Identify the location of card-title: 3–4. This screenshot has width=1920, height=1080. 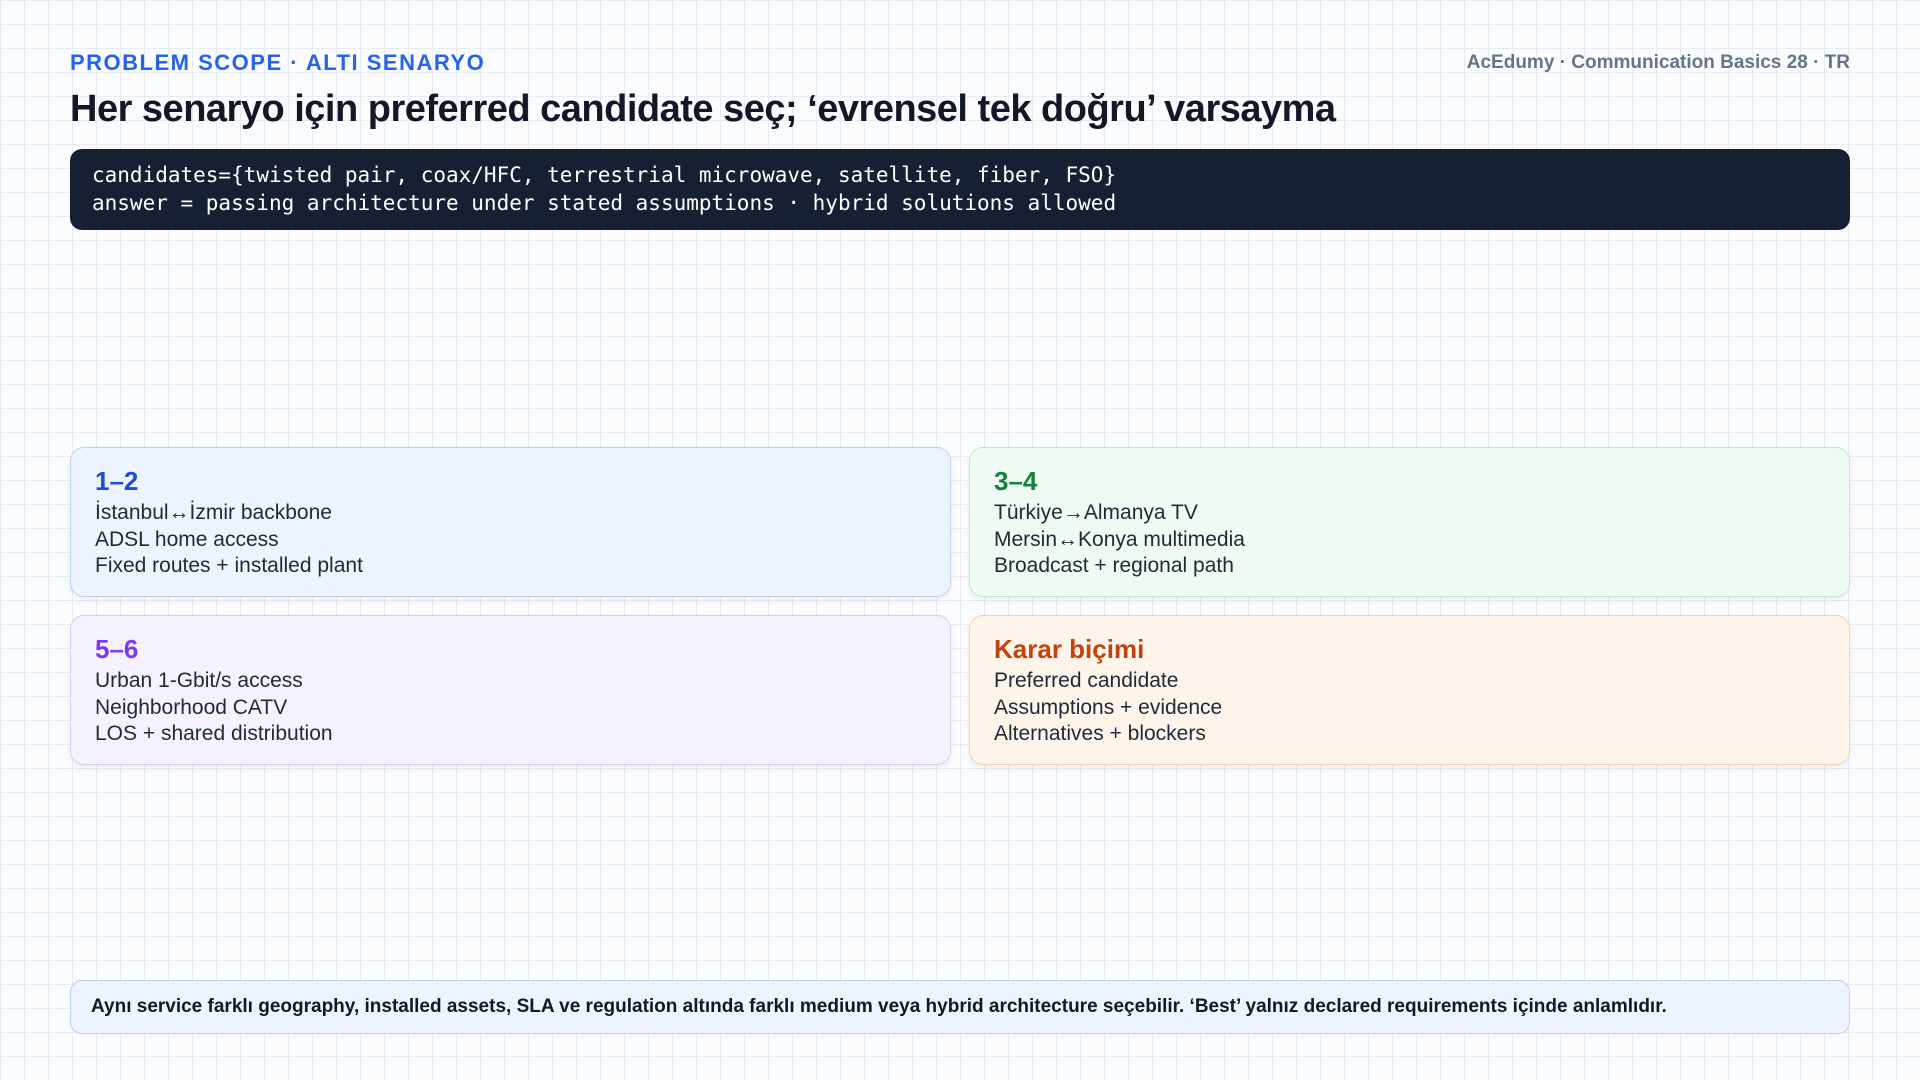
(1016, 481).